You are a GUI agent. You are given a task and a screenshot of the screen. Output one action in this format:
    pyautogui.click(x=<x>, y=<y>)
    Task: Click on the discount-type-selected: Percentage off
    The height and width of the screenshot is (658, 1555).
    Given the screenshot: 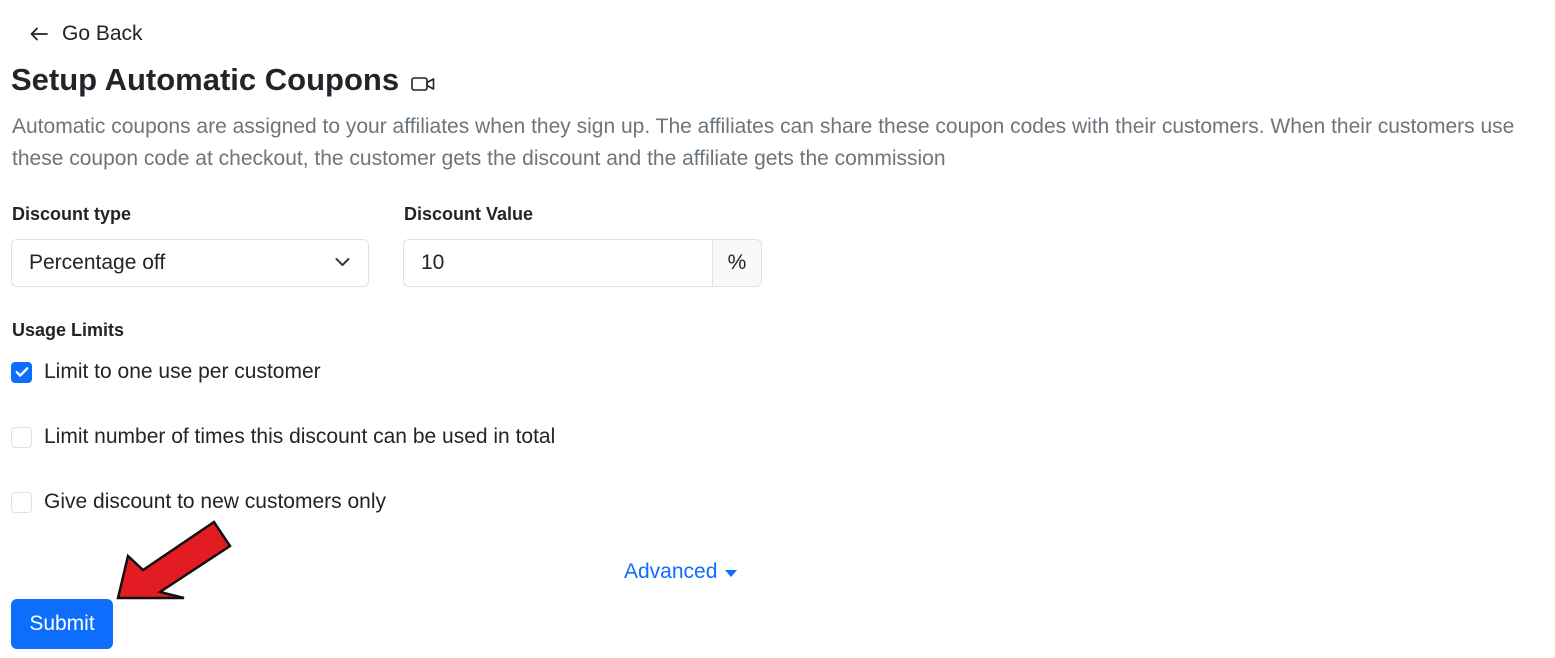 What is the action you would take?
    pyautogui.click(x=97, y=262)
    